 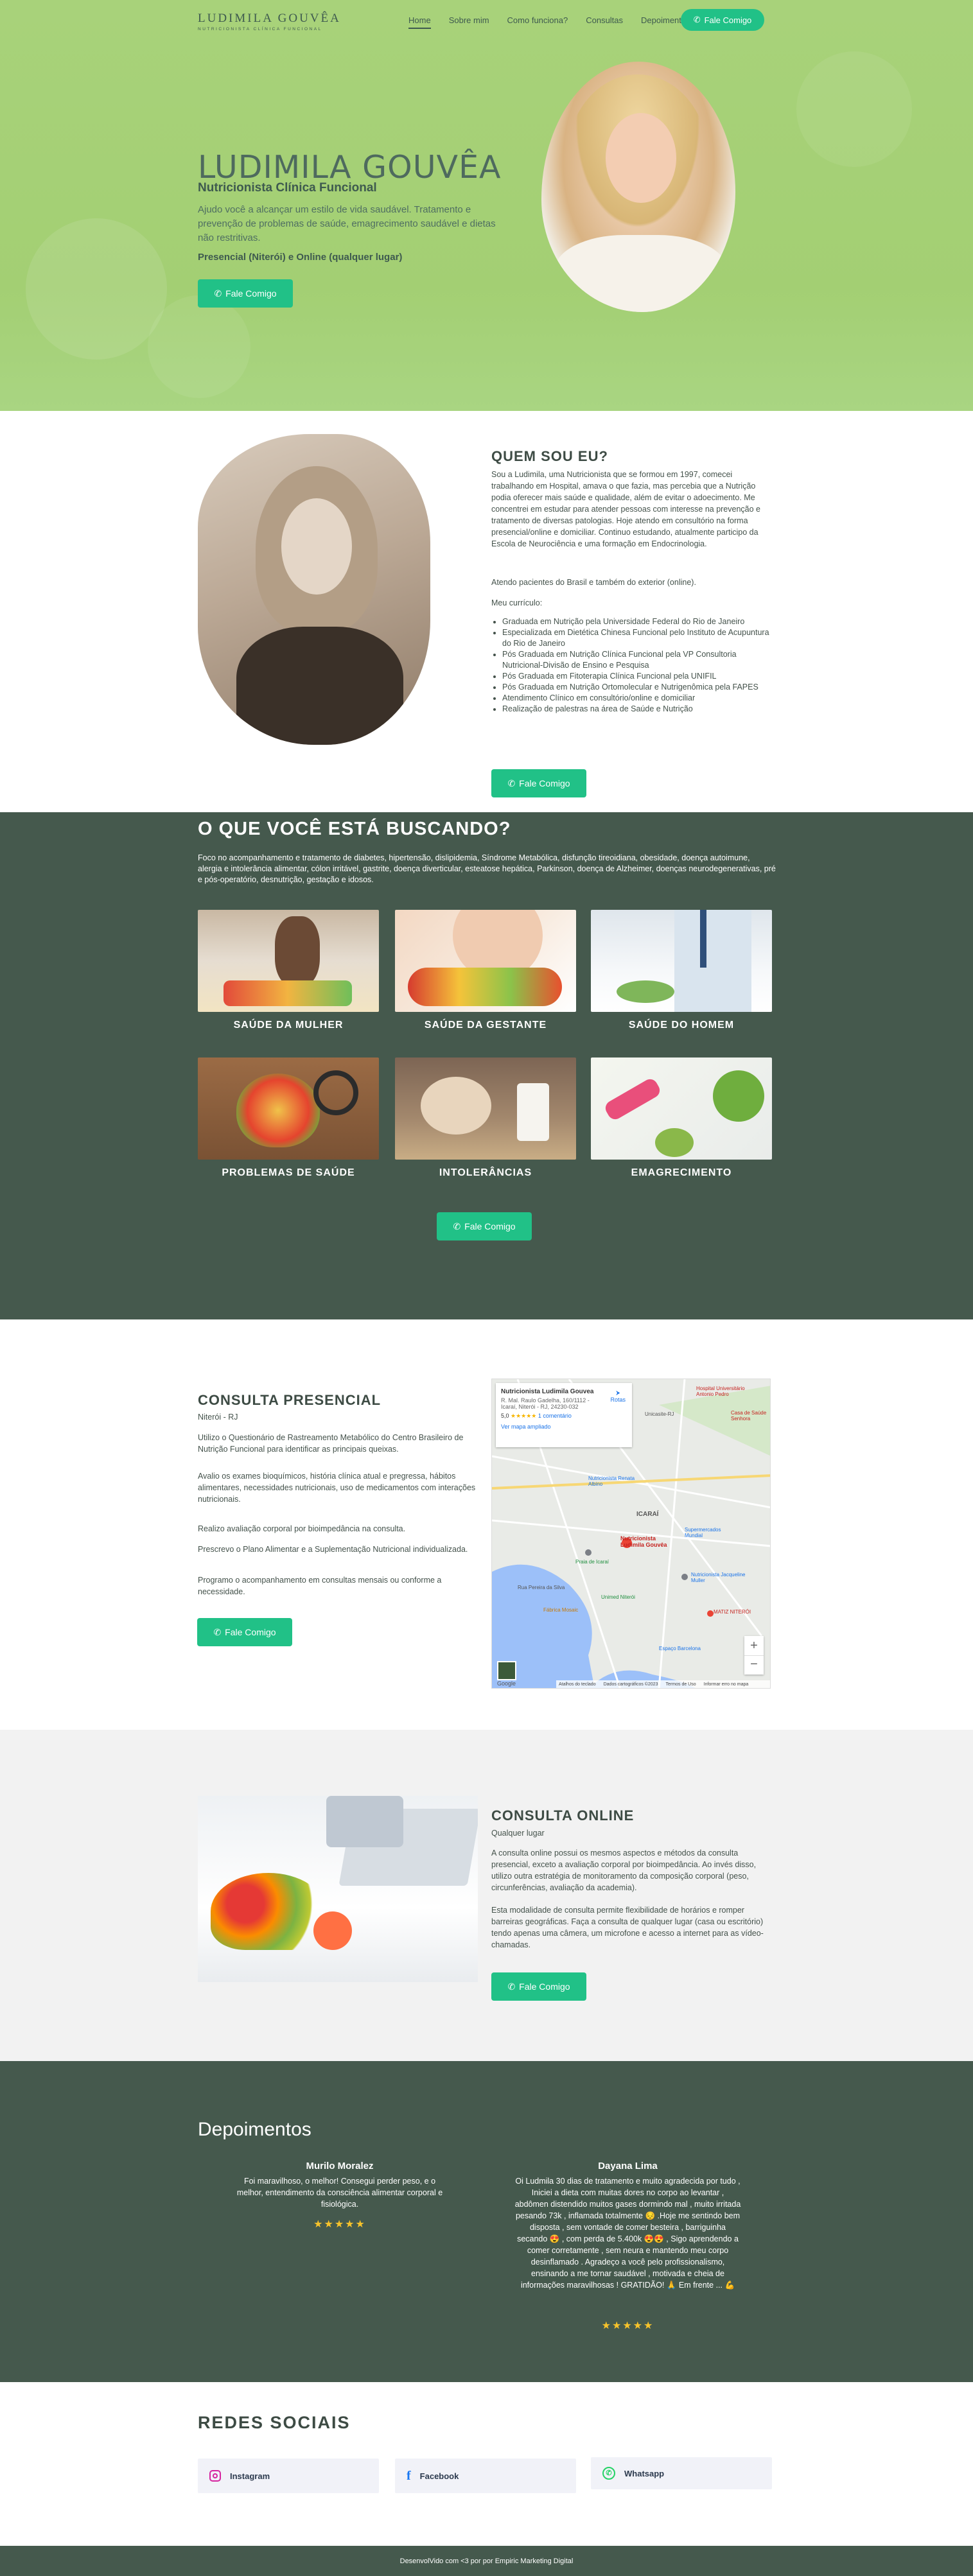 I want to click on map-label: Casa de Saúde Senhora, so click(x=749, y=1416).